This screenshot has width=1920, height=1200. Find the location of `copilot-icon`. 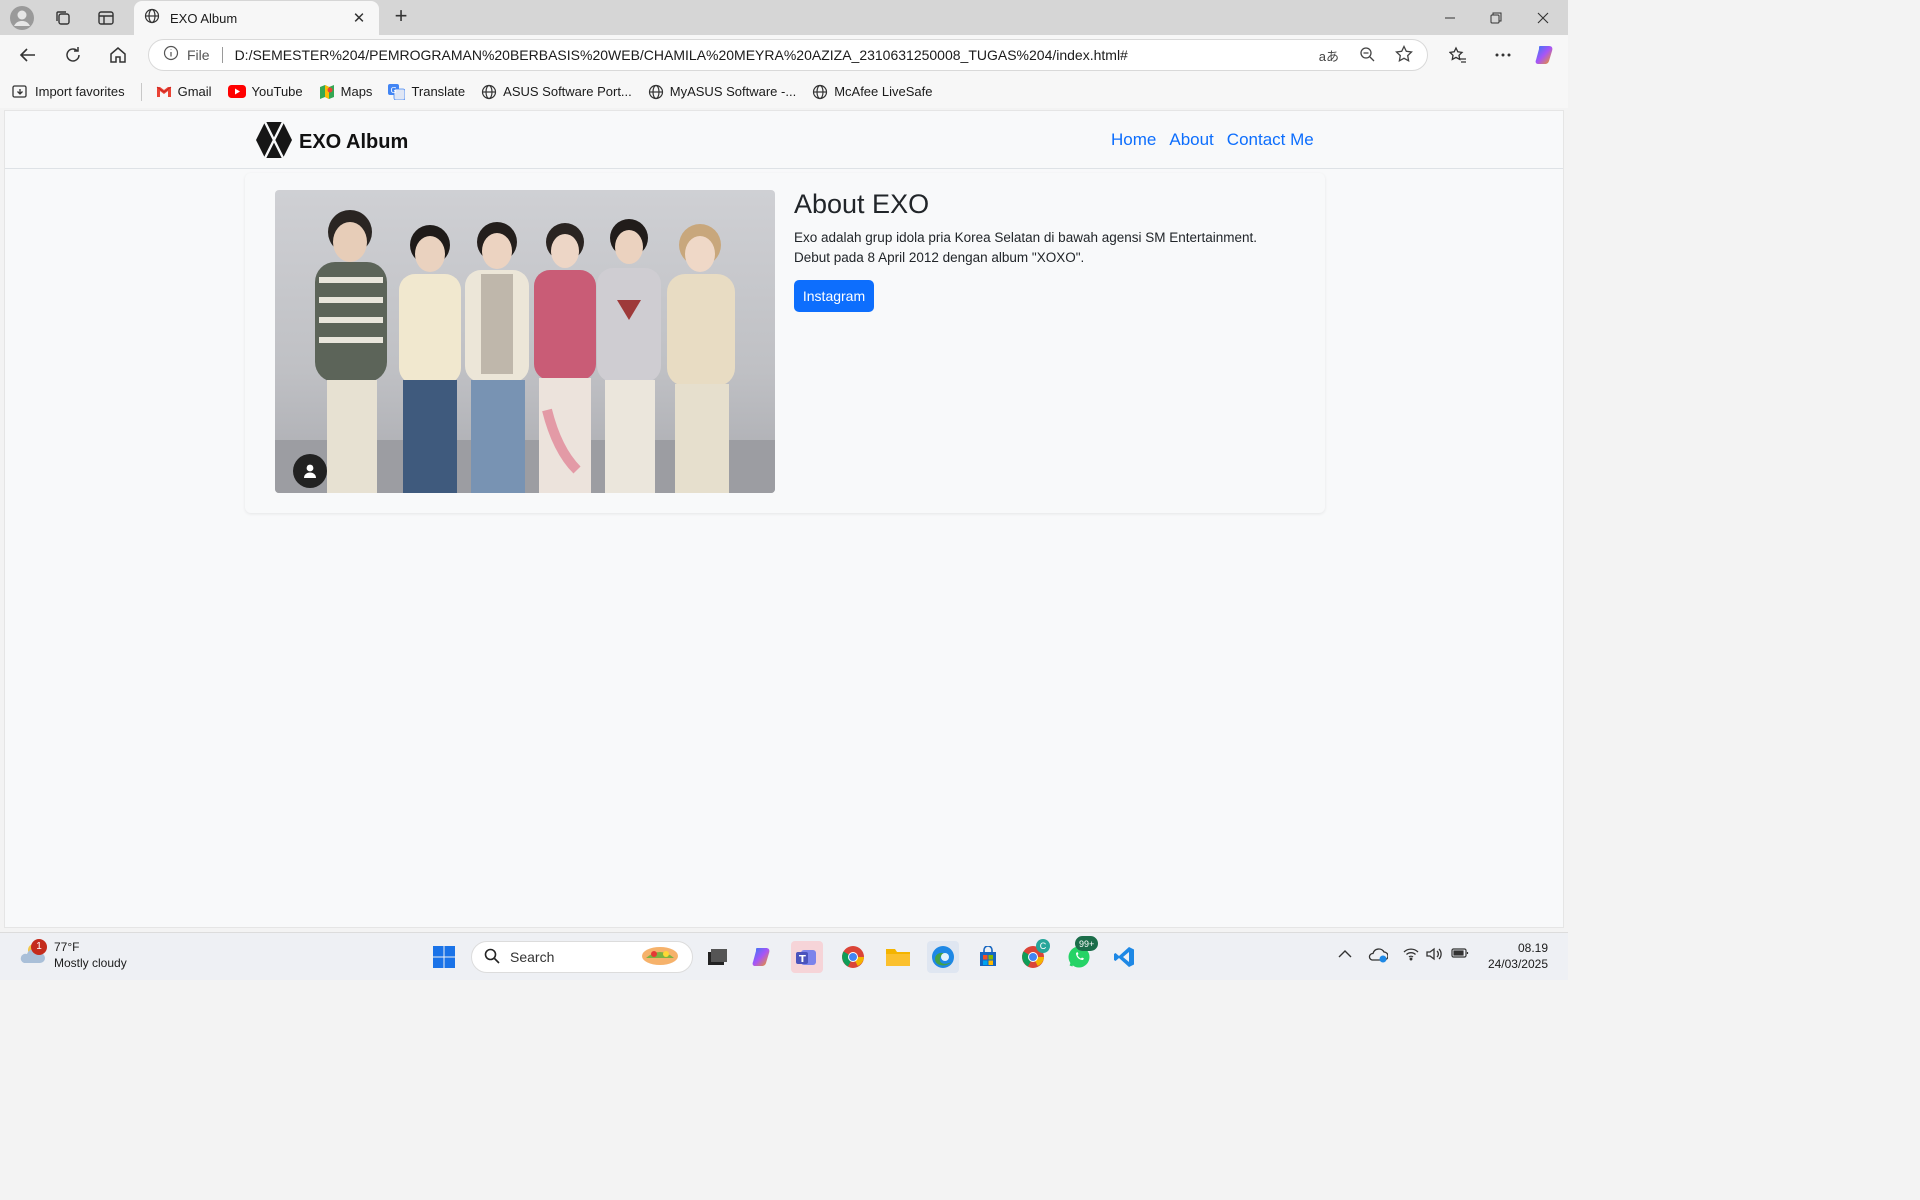

copilot-icon is located at coordinates (1546, 55).